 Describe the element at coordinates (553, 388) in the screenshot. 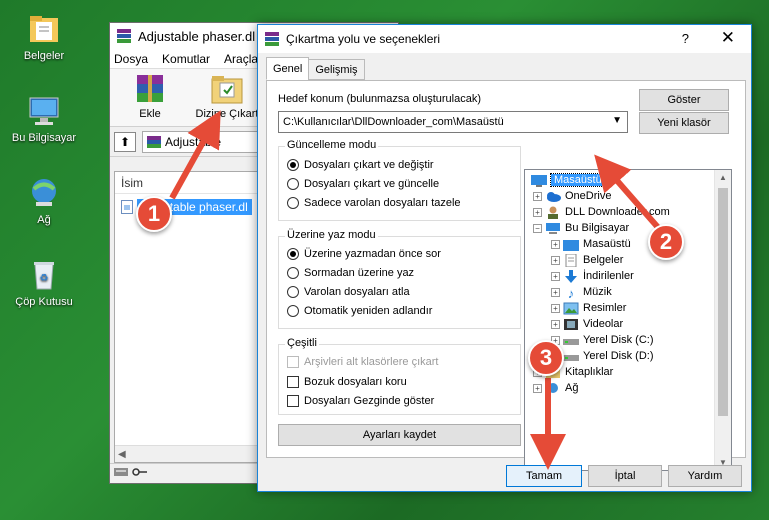

I see `network-icon` at that location.